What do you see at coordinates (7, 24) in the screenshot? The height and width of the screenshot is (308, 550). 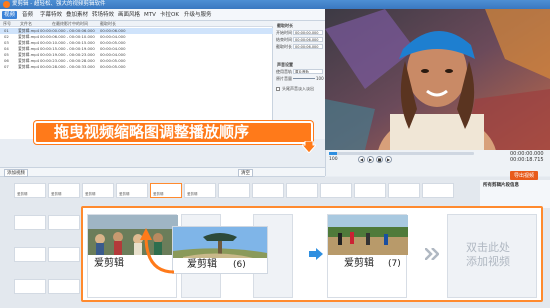 I see `col-index: 序号` at bounding box center [7, 24].